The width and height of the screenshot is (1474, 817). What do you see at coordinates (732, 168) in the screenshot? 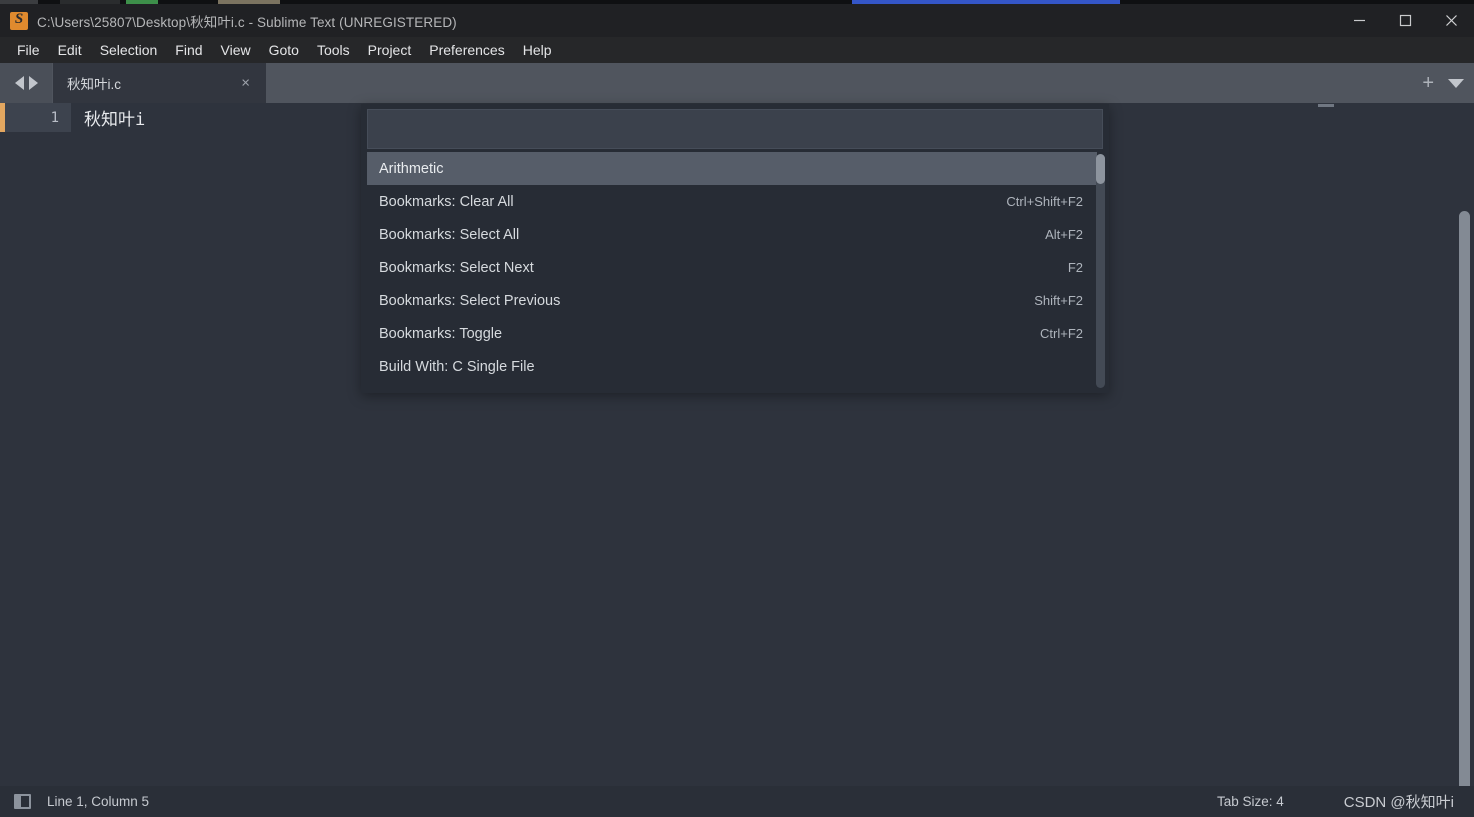
I see `palette-row: Arithmetic` at bounding box center [732, 168].